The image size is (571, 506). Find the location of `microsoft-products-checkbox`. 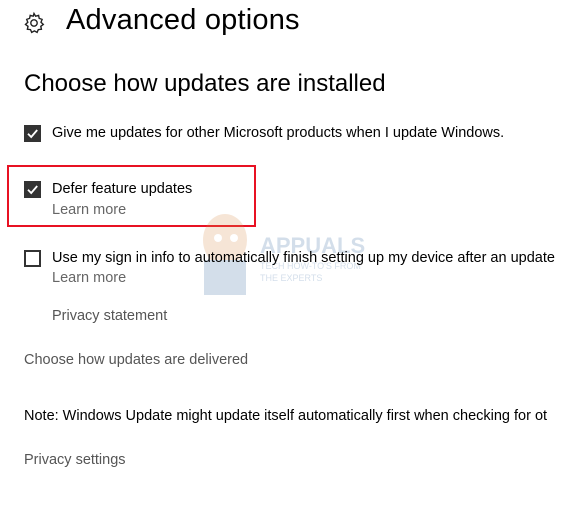

microsoft-products-checkbox is located at coordinates (32, 133).